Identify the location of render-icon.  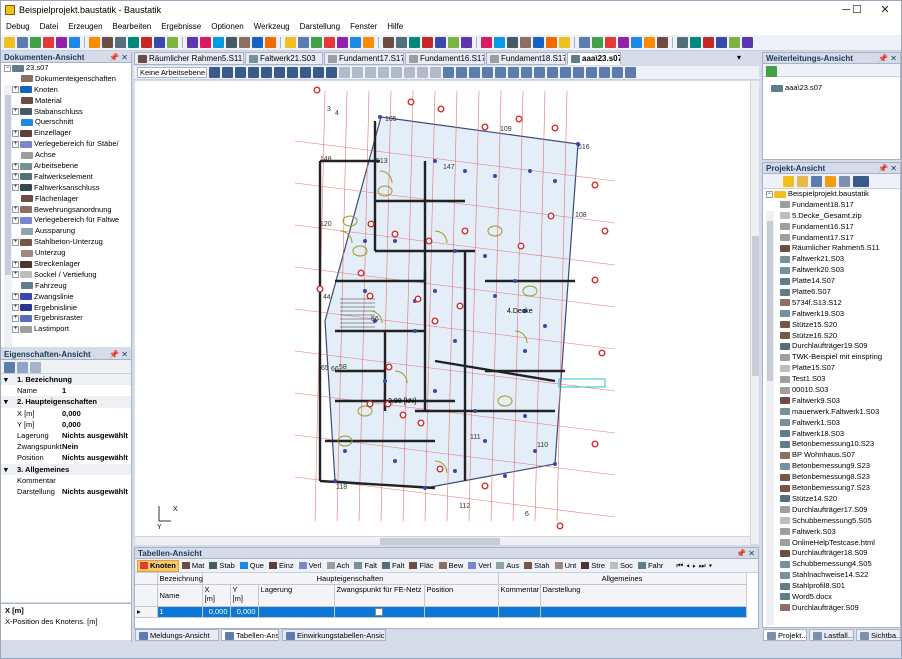
(591, 72).